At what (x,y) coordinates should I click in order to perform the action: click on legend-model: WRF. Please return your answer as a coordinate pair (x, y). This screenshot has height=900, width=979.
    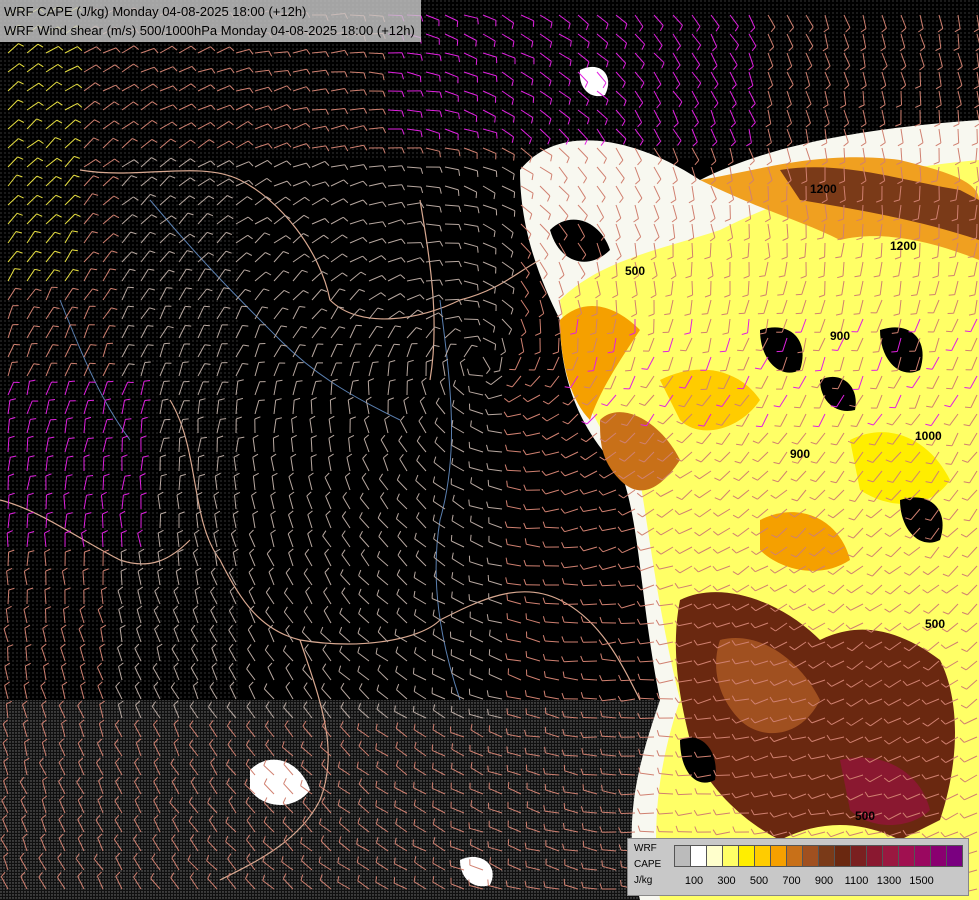
    Looking at the image, I should click on (645, 848).